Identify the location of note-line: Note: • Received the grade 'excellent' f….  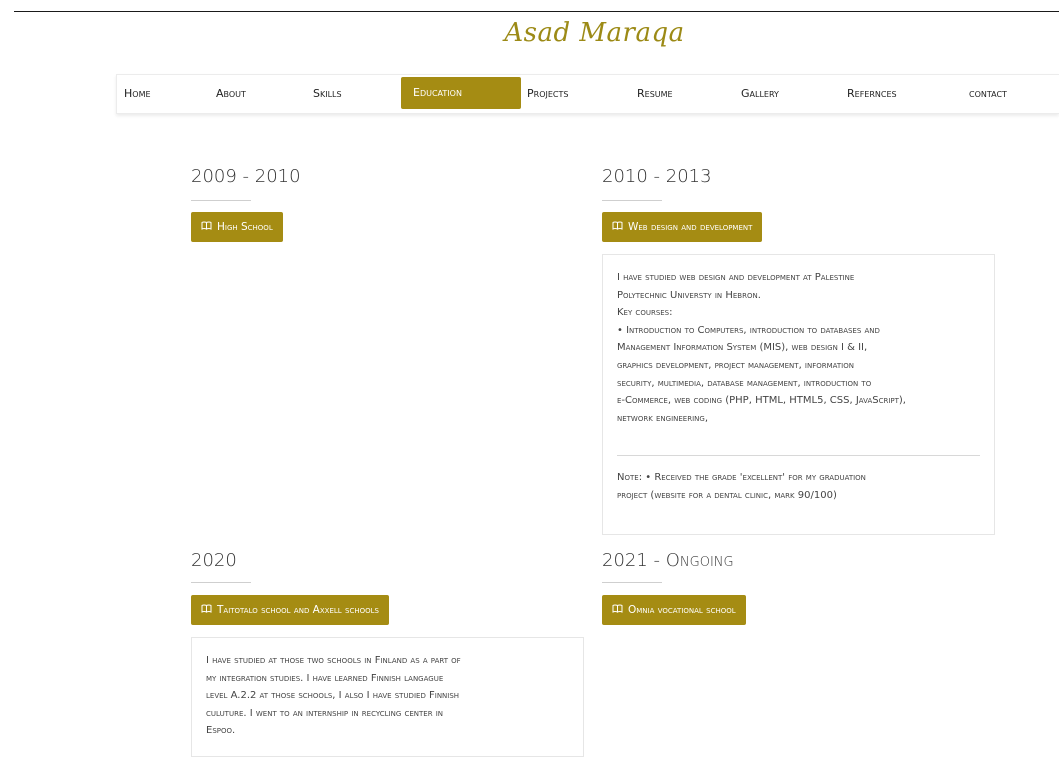
(741, 478).